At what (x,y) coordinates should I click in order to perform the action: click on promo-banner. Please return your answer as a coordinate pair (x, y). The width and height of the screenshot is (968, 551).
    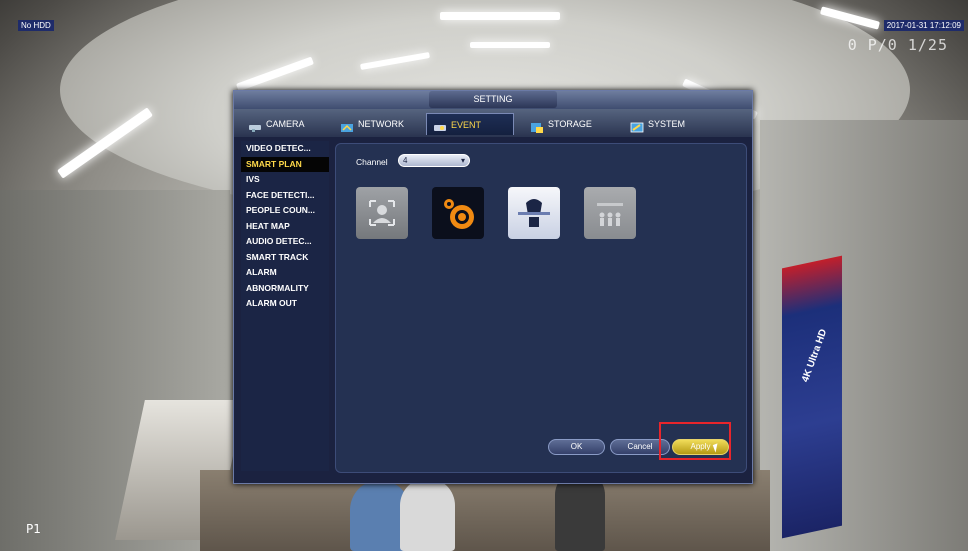
    Looking at the image, I should click on (812, 397).